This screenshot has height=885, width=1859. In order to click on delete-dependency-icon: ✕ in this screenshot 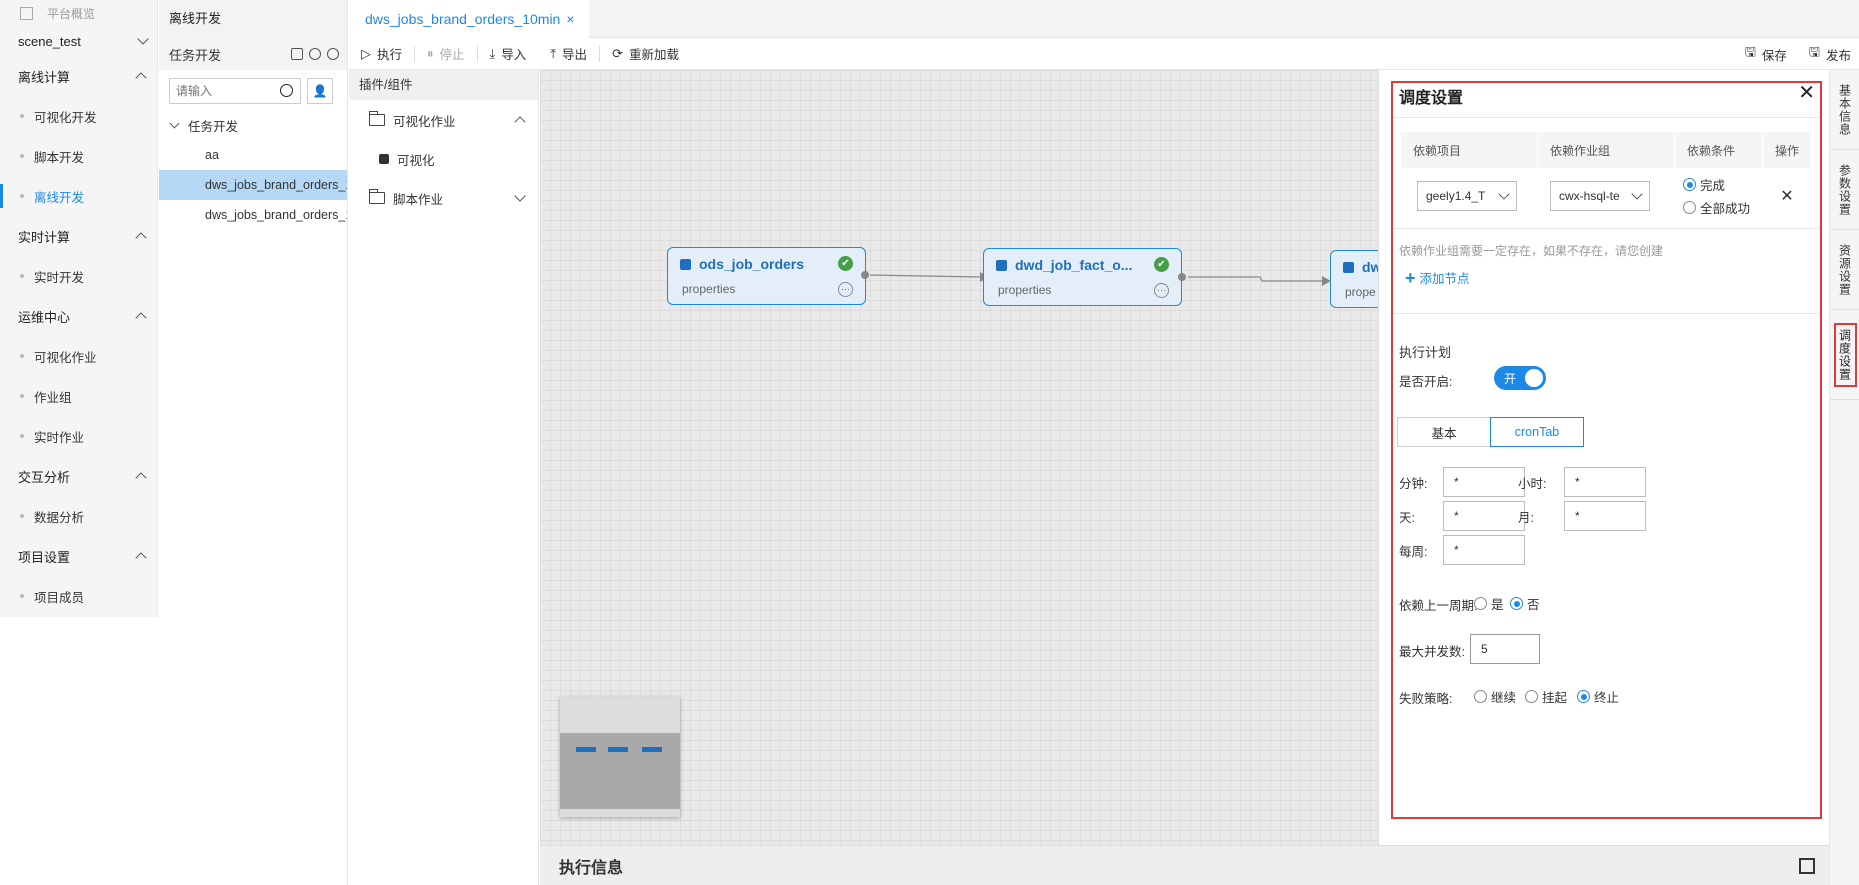, I will do `click(1787, 196)`.